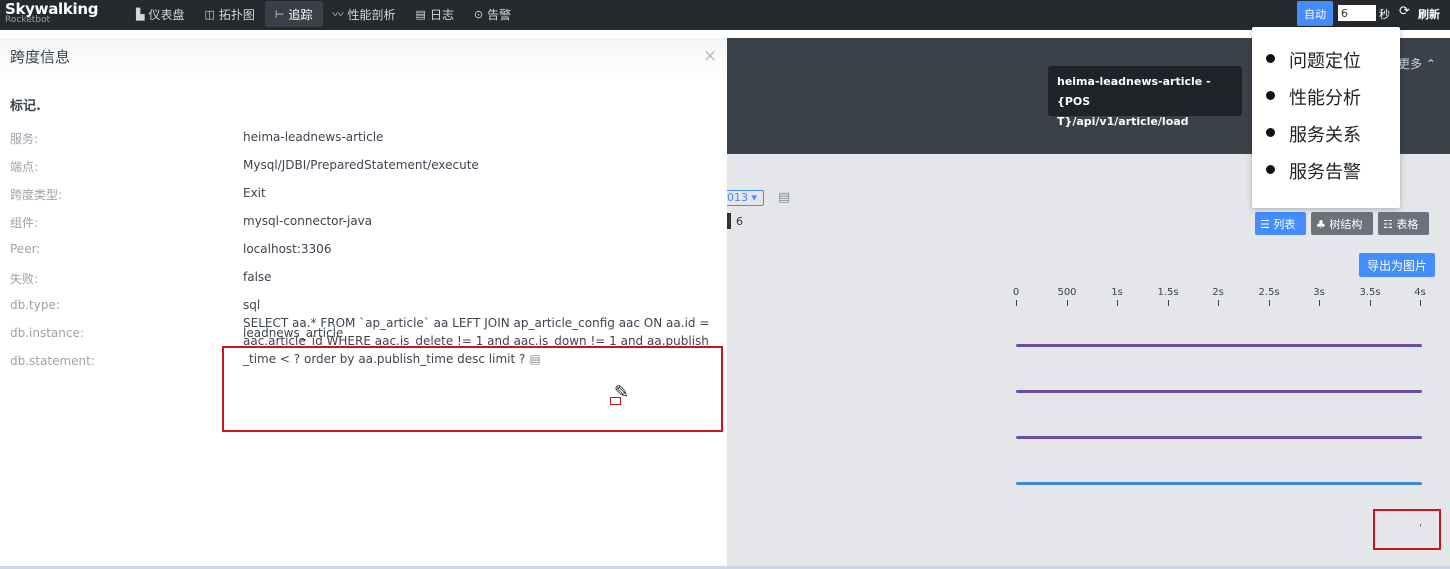 This screenshot has width=1450, height=569. I want to click on nav-label: 日志, so click(441, 14).